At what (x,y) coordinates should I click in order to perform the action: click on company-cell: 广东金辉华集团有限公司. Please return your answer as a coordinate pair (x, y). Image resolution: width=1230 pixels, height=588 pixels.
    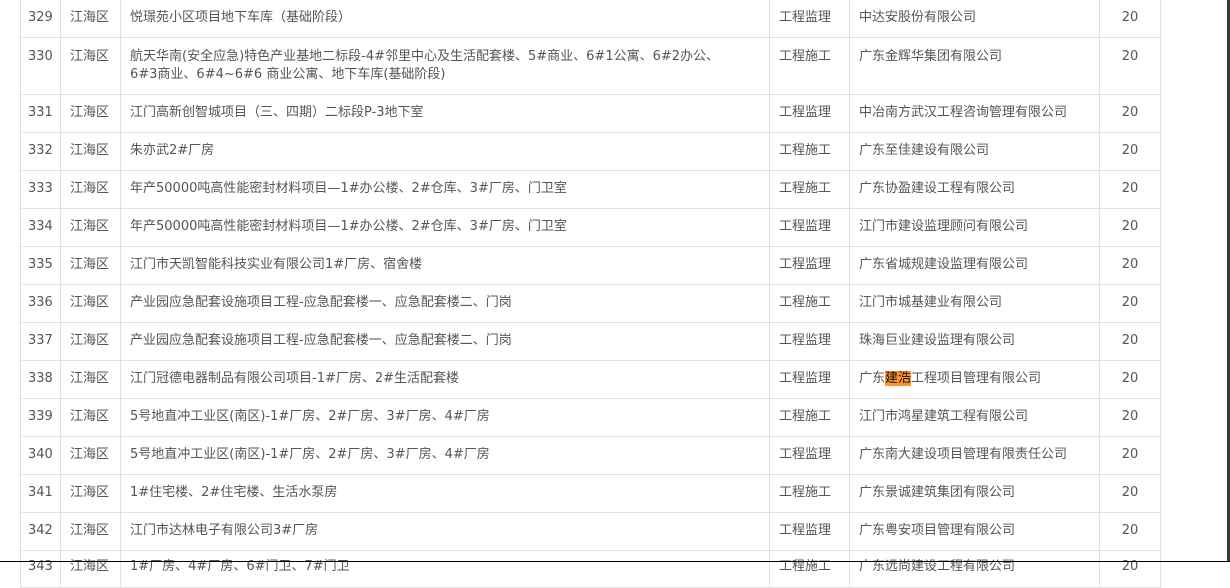
    Looking at the image, I should click on (974, 66).